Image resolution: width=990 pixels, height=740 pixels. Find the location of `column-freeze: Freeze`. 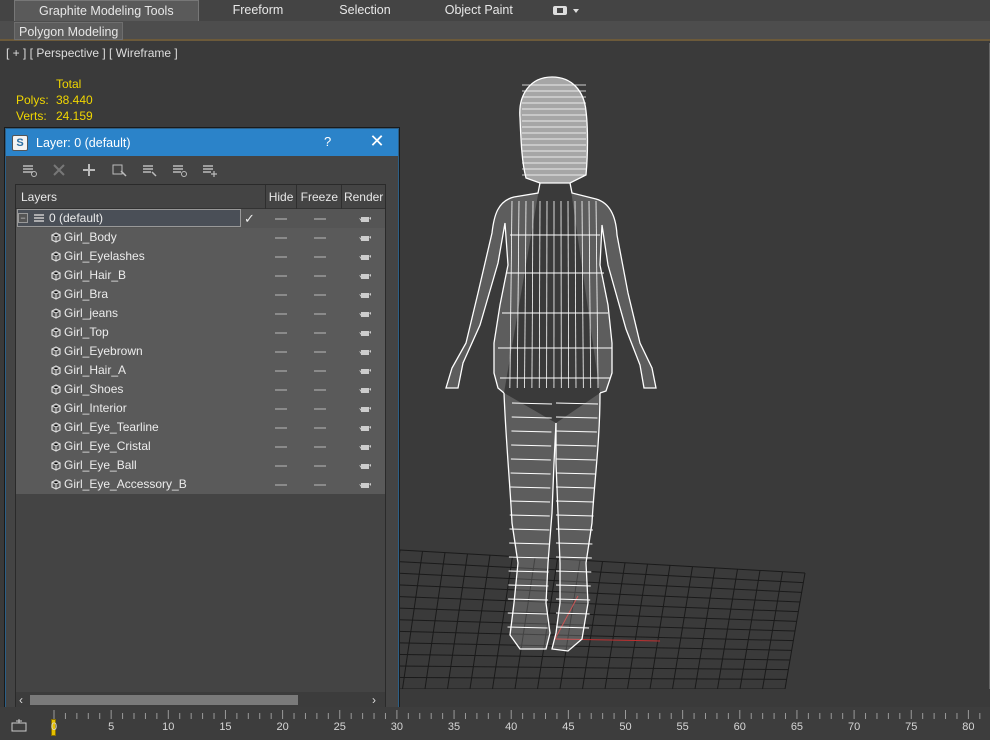

column-freeze: Freeze is located at coordinates (320, 197).